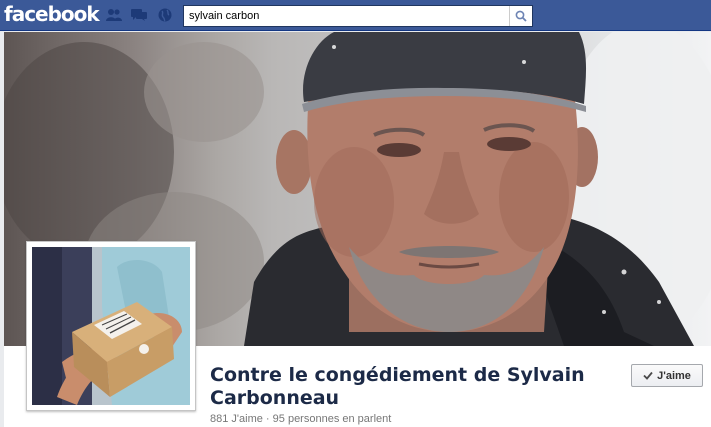 The width and height of the screenshot is (711, 427). I want to click on facebook-logo: facebook, so click(52, 14).